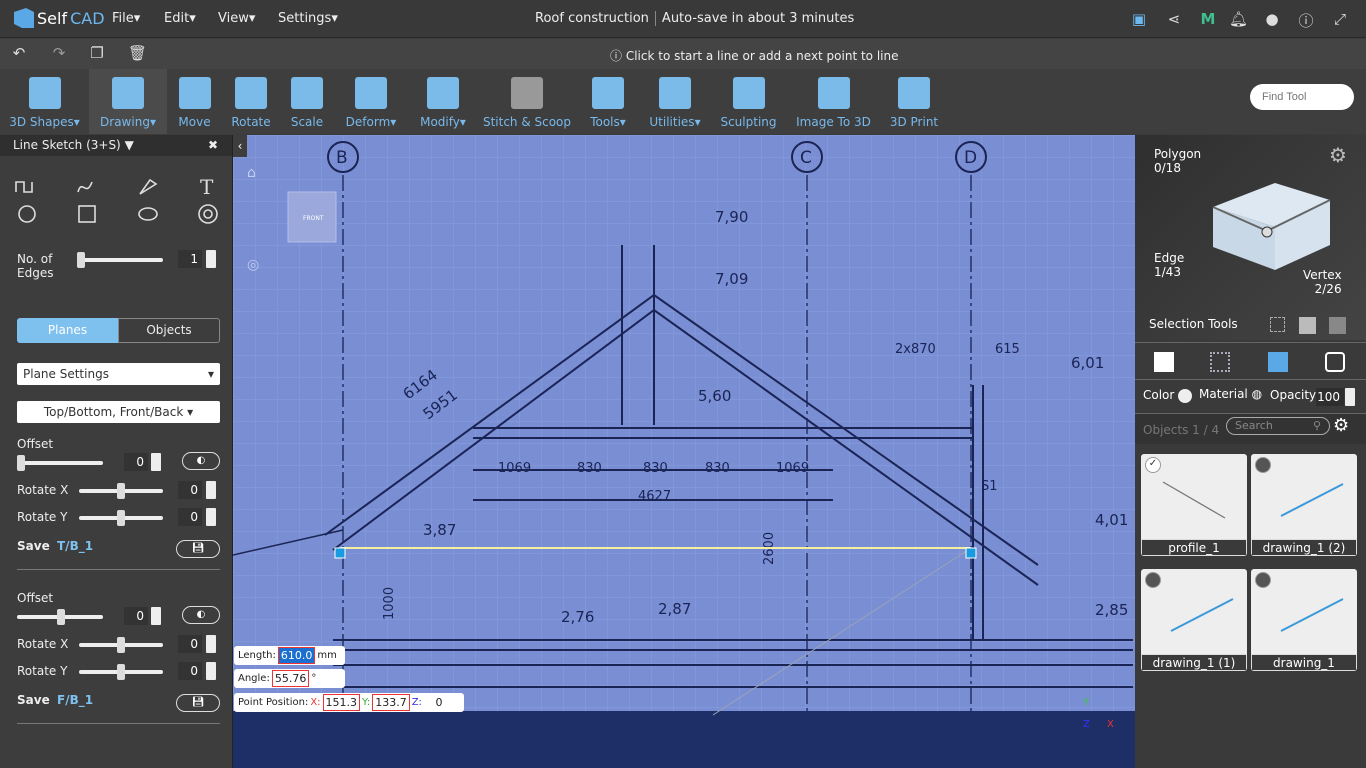  Describe the element at coordinates (194, 101) in the screenshot. I see `toolbar-move: Move` at that location.